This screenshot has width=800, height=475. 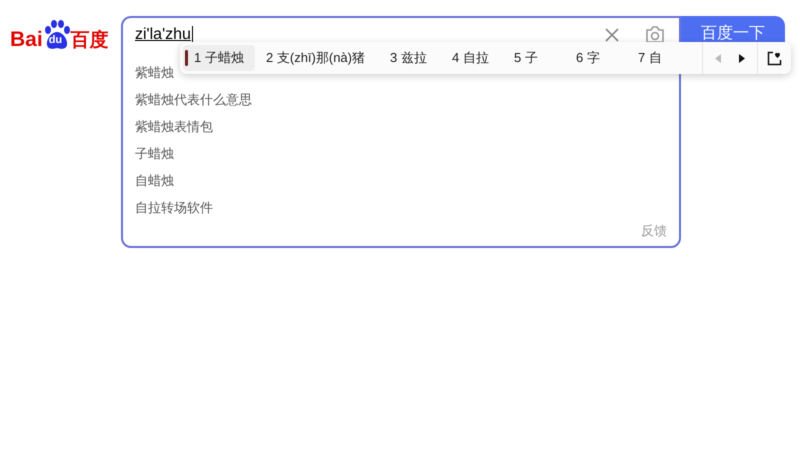 I want to click on suggestion-item: 紫蜡烛代表什么意思, so click(x=407, y=99).